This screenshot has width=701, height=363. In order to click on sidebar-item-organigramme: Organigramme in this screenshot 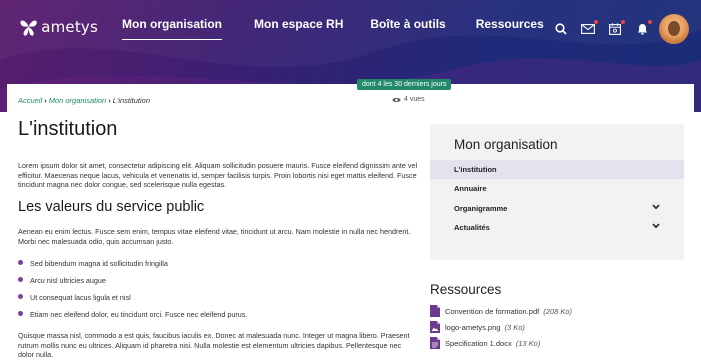, I will do `click(557, 208)`.